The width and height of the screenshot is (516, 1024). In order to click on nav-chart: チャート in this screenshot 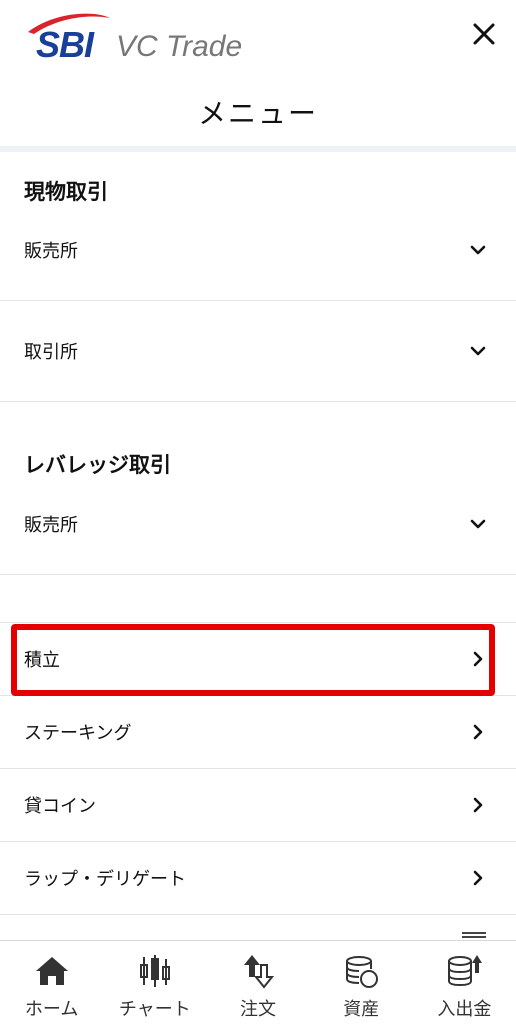, I will do `click(154, 982)`.